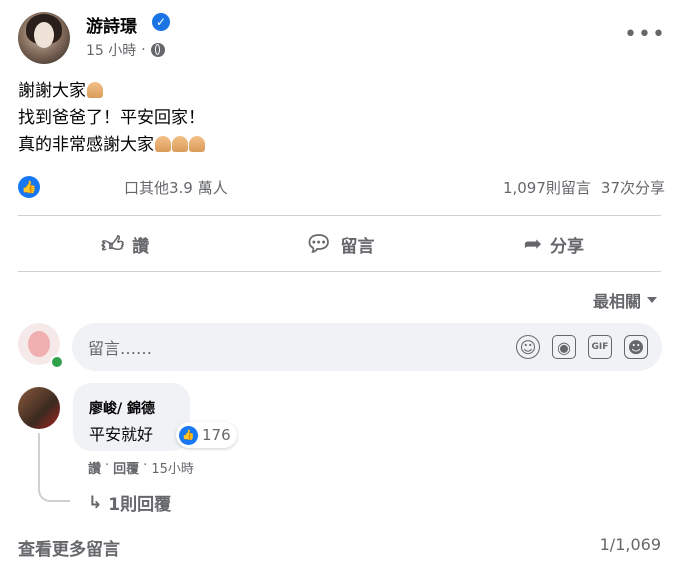 This screenshot has height=565, width=683. What do you see at coordinates (86, 145) in the screenshot?
I see `post-line-3: 真的非常感謝大家` at bounding box center [86, 145].